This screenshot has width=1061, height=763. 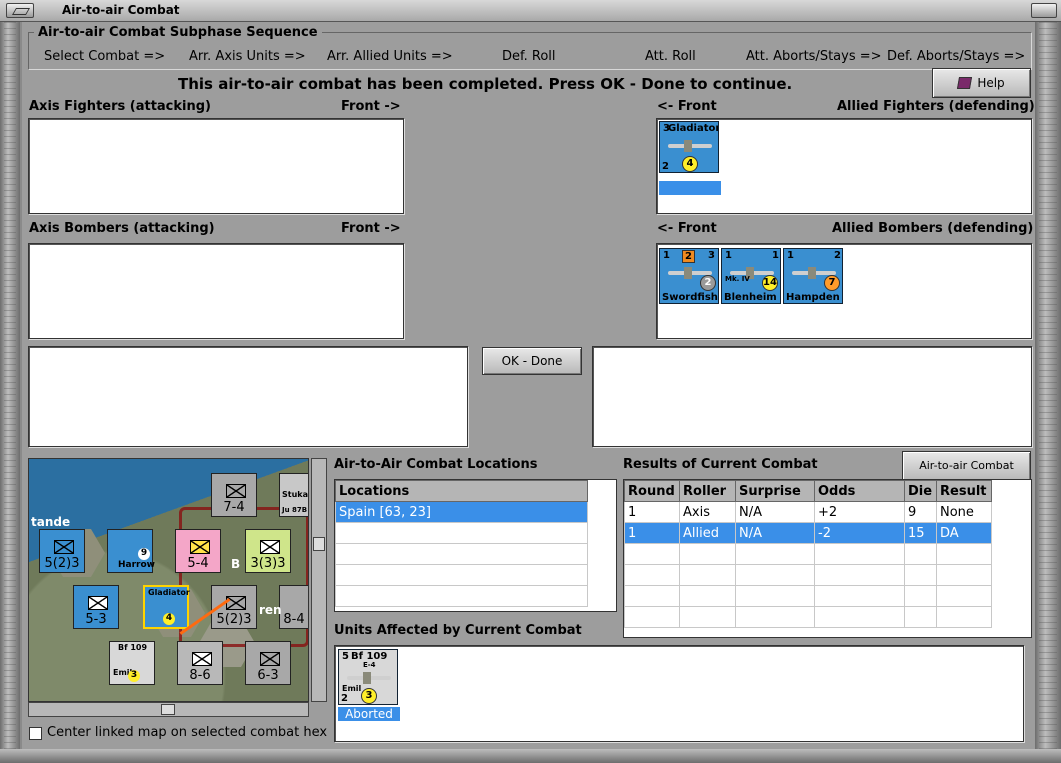 I want to click on results-header: Roller, so click(x=707, y=491).